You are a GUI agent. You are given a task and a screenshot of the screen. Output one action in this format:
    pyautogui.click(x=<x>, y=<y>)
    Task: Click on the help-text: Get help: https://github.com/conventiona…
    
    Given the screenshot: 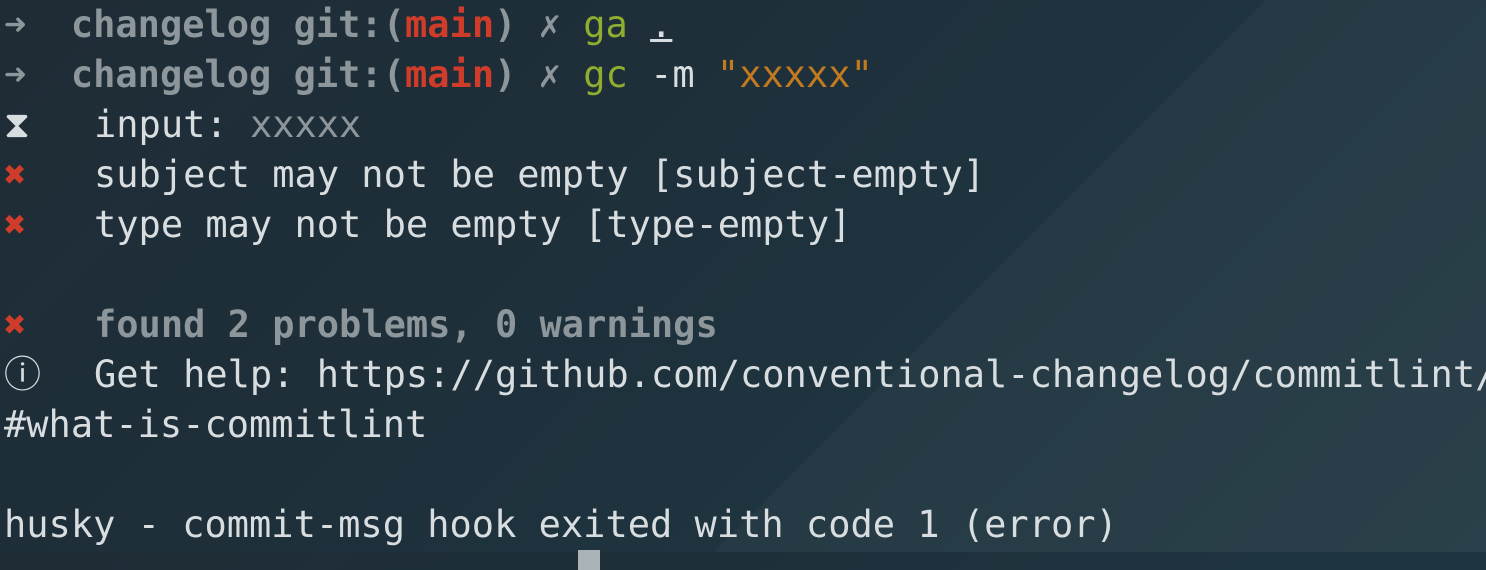 What is the action you would take?
    pyautogui.click(x=790, y=374)
    